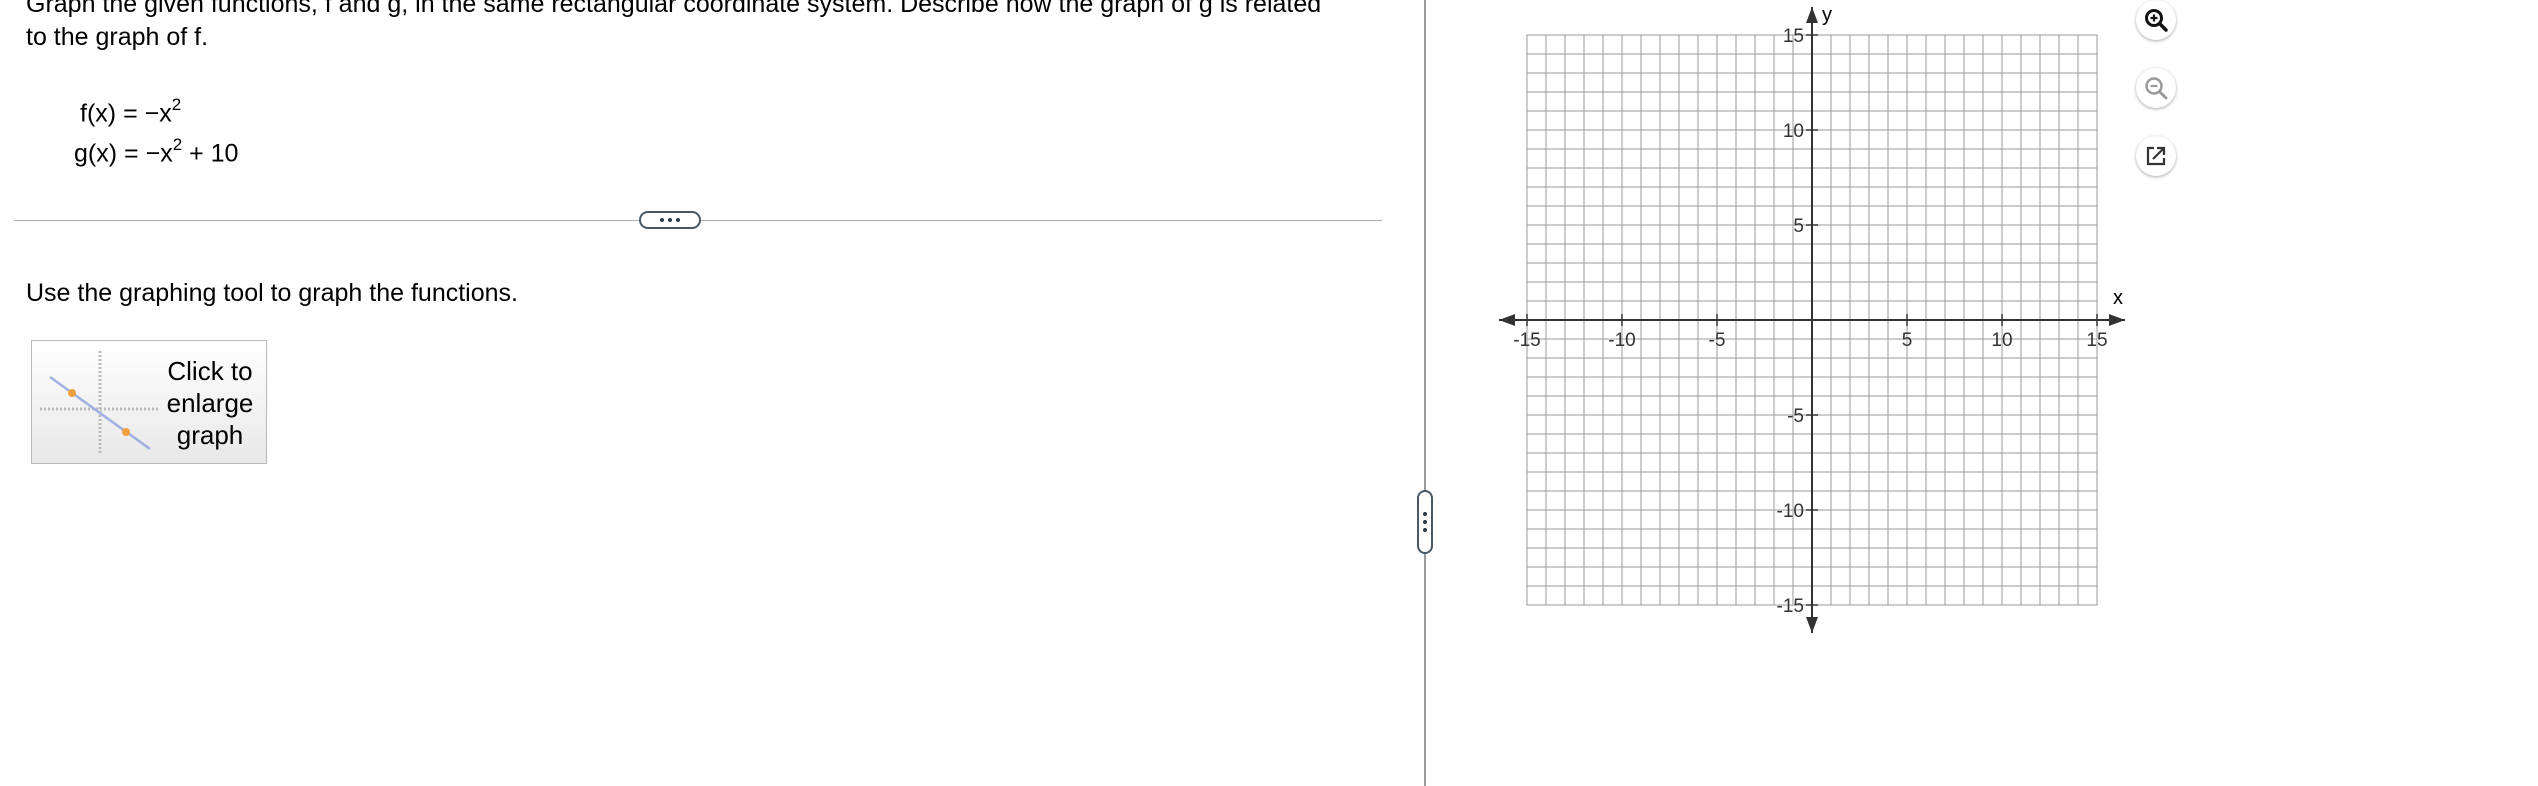 The height and width of the screenshot is (786, 2538). Describe the element at coordinates (1790, 511) in the screenshot. I see `y-tick-label: -10` at that location.